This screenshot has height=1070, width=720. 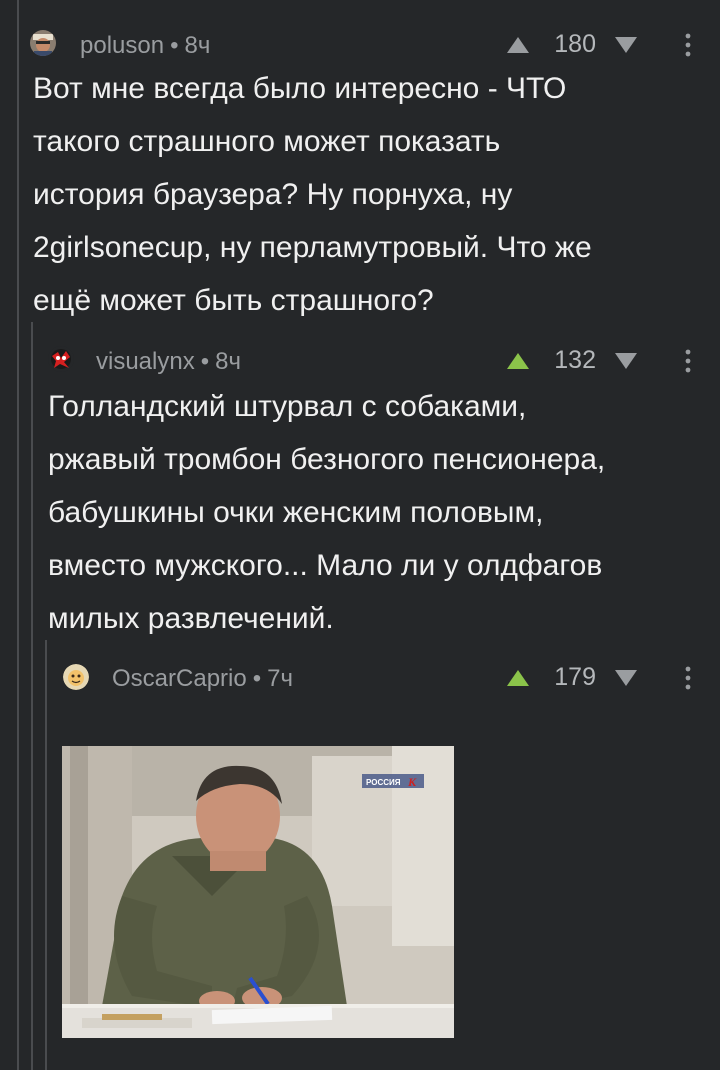 What do you see at coordinates (145, 361) in the screenshot?
I see `author-name: visualynx` at bounding box center [145, 361].